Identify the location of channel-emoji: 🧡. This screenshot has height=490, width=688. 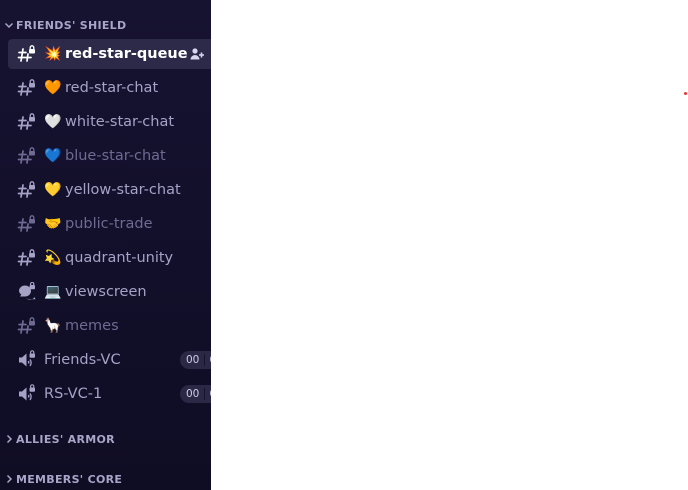
(53, 88).